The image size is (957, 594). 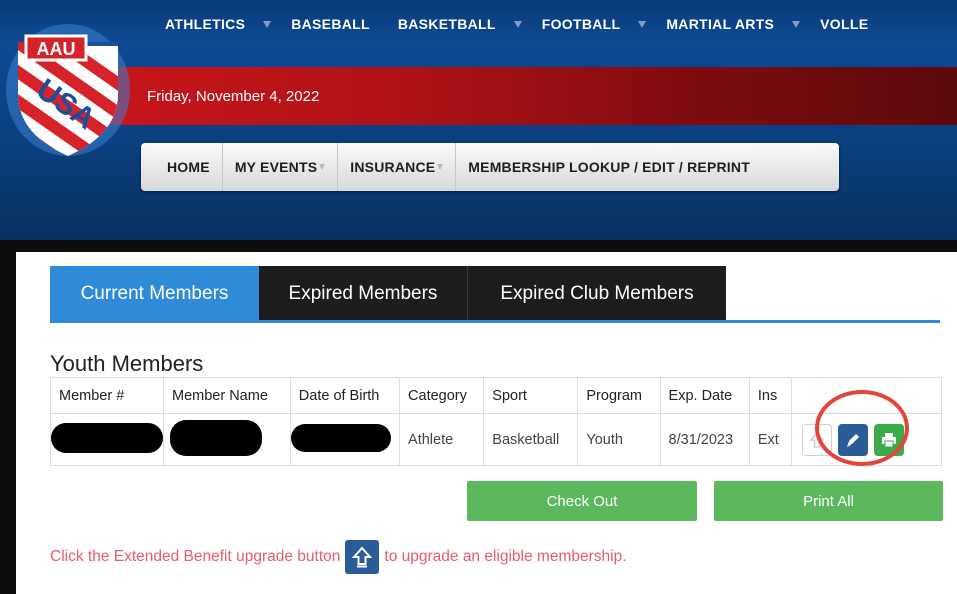 I want to click on column-header-exp-date: Exp. Date, so click(x=704, y=395).